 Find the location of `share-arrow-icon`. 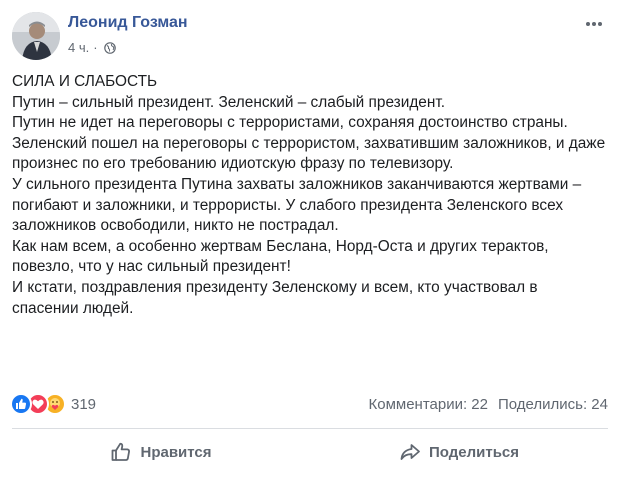

share-arrow-icon is located at coordinates (410, 452).